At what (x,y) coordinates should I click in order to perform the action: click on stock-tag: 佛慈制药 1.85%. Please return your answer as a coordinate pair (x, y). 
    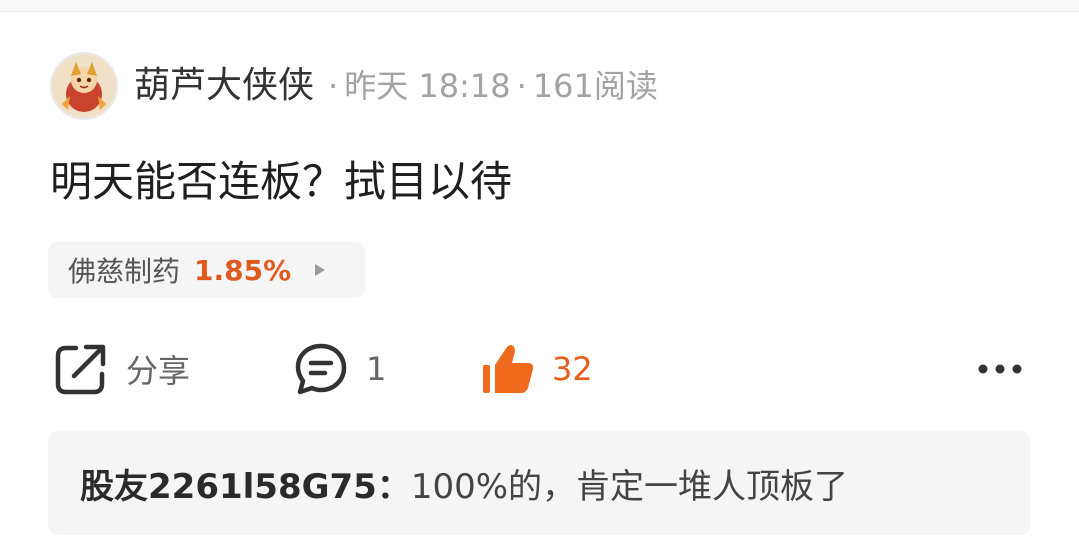
    Looking at the image, I should click on (206, 270).